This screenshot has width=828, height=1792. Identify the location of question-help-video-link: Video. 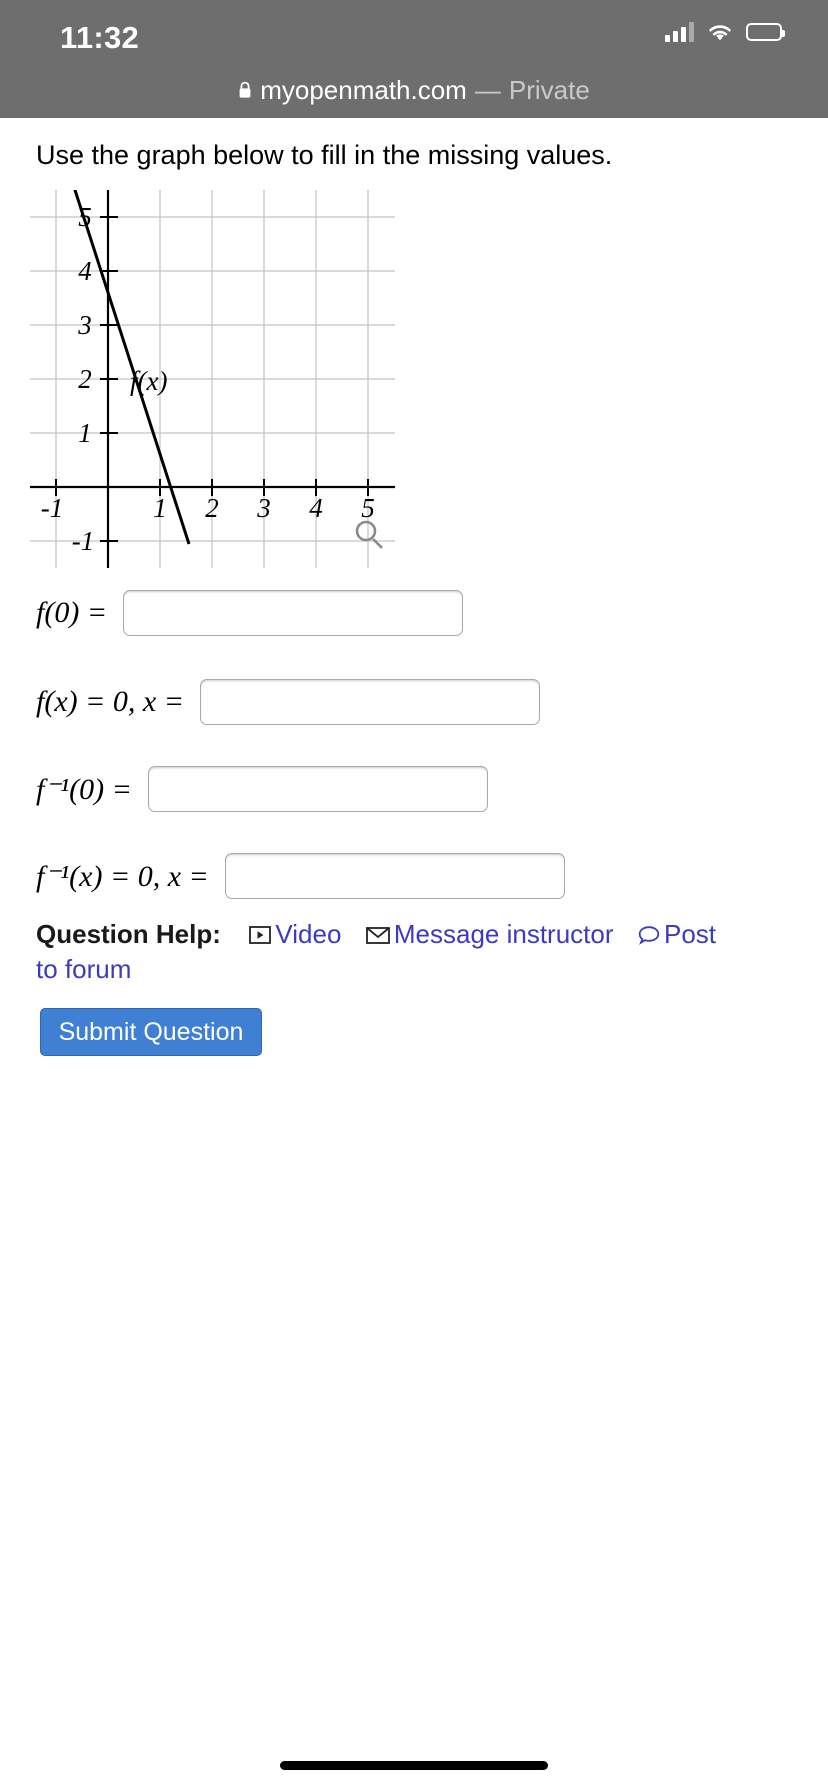
(308, 934).